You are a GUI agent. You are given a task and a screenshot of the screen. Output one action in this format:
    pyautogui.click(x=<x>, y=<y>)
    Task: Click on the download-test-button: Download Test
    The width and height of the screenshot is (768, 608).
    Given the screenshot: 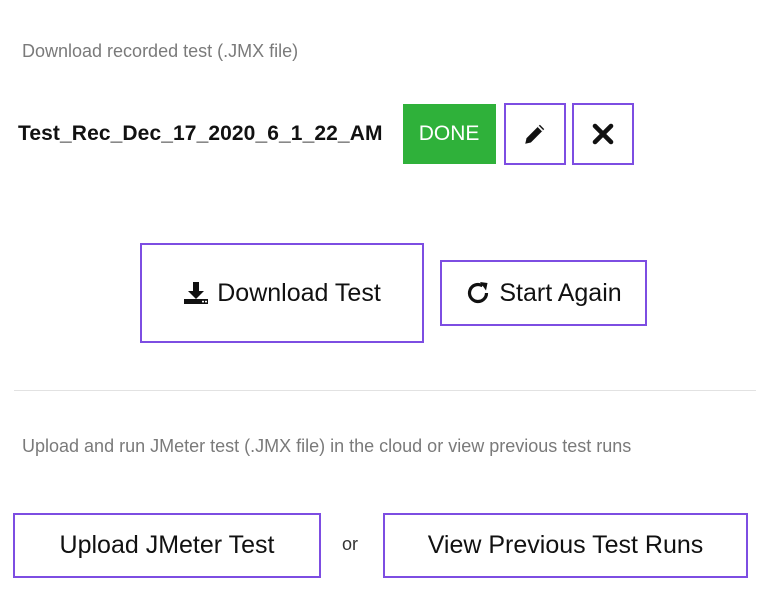 What is the action you would take?
    pyautogui.click(x=282, y=293)
    